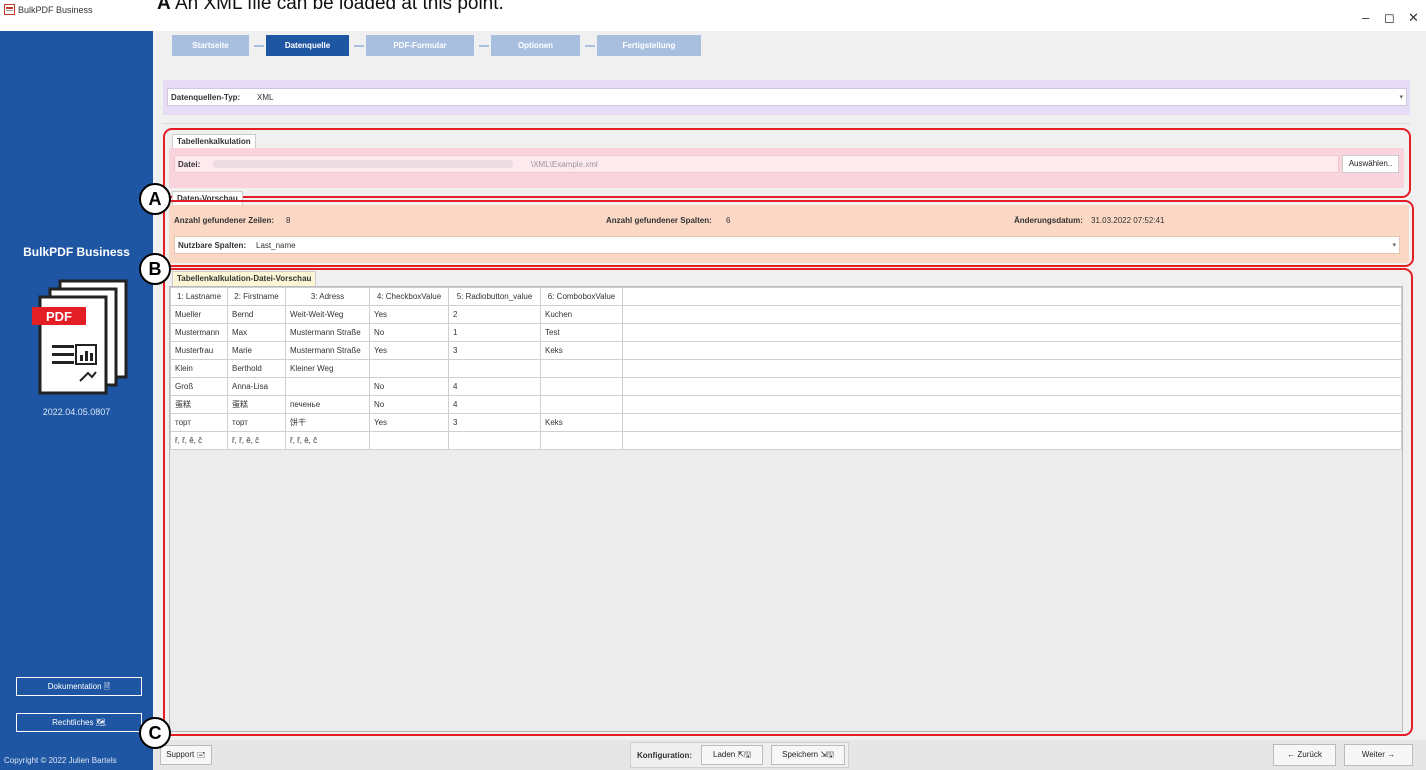  What do you see at coordinates (186, 755) in the screenshot?
I see `support-button: Support 🖃` at bounding box center [186, 755].